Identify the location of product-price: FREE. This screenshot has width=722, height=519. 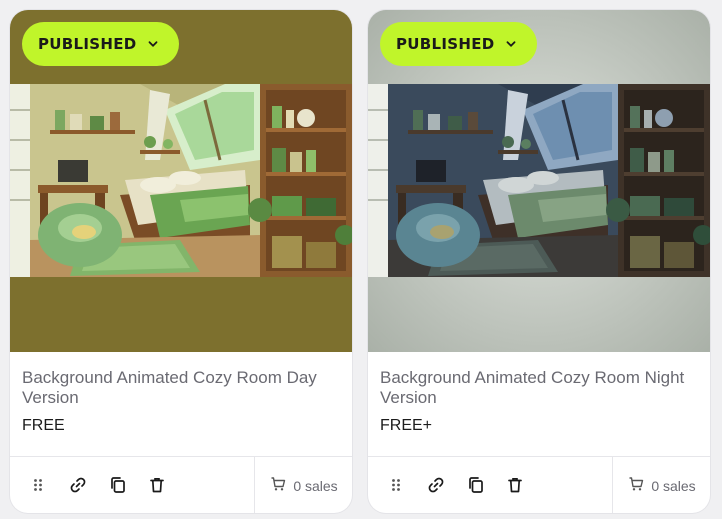
(43, 425).